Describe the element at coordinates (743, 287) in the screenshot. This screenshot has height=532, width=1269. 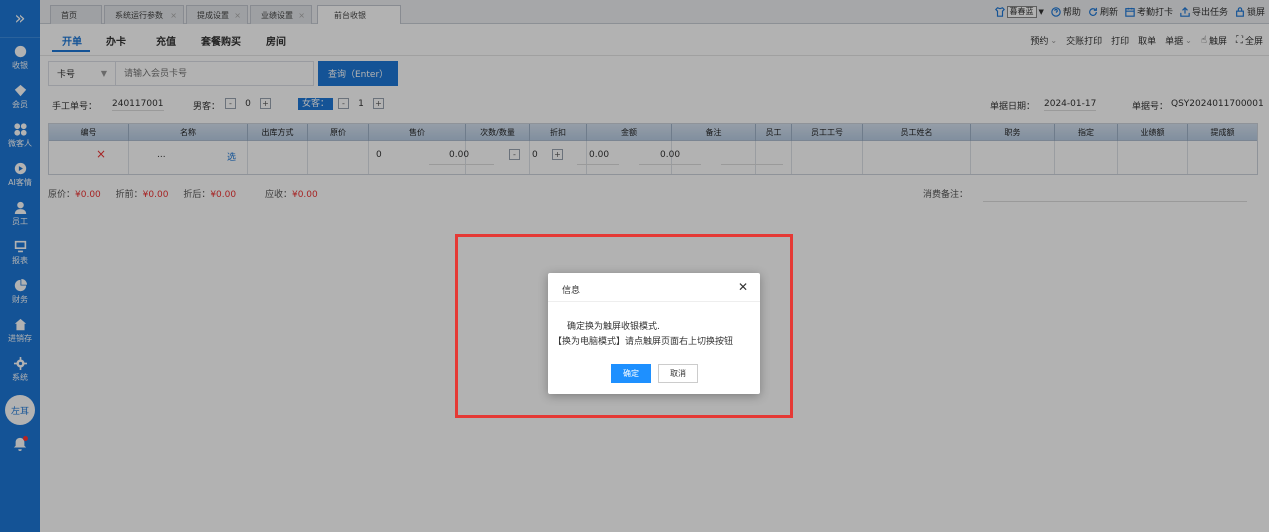
I see `close-icon: ✕` at that location.